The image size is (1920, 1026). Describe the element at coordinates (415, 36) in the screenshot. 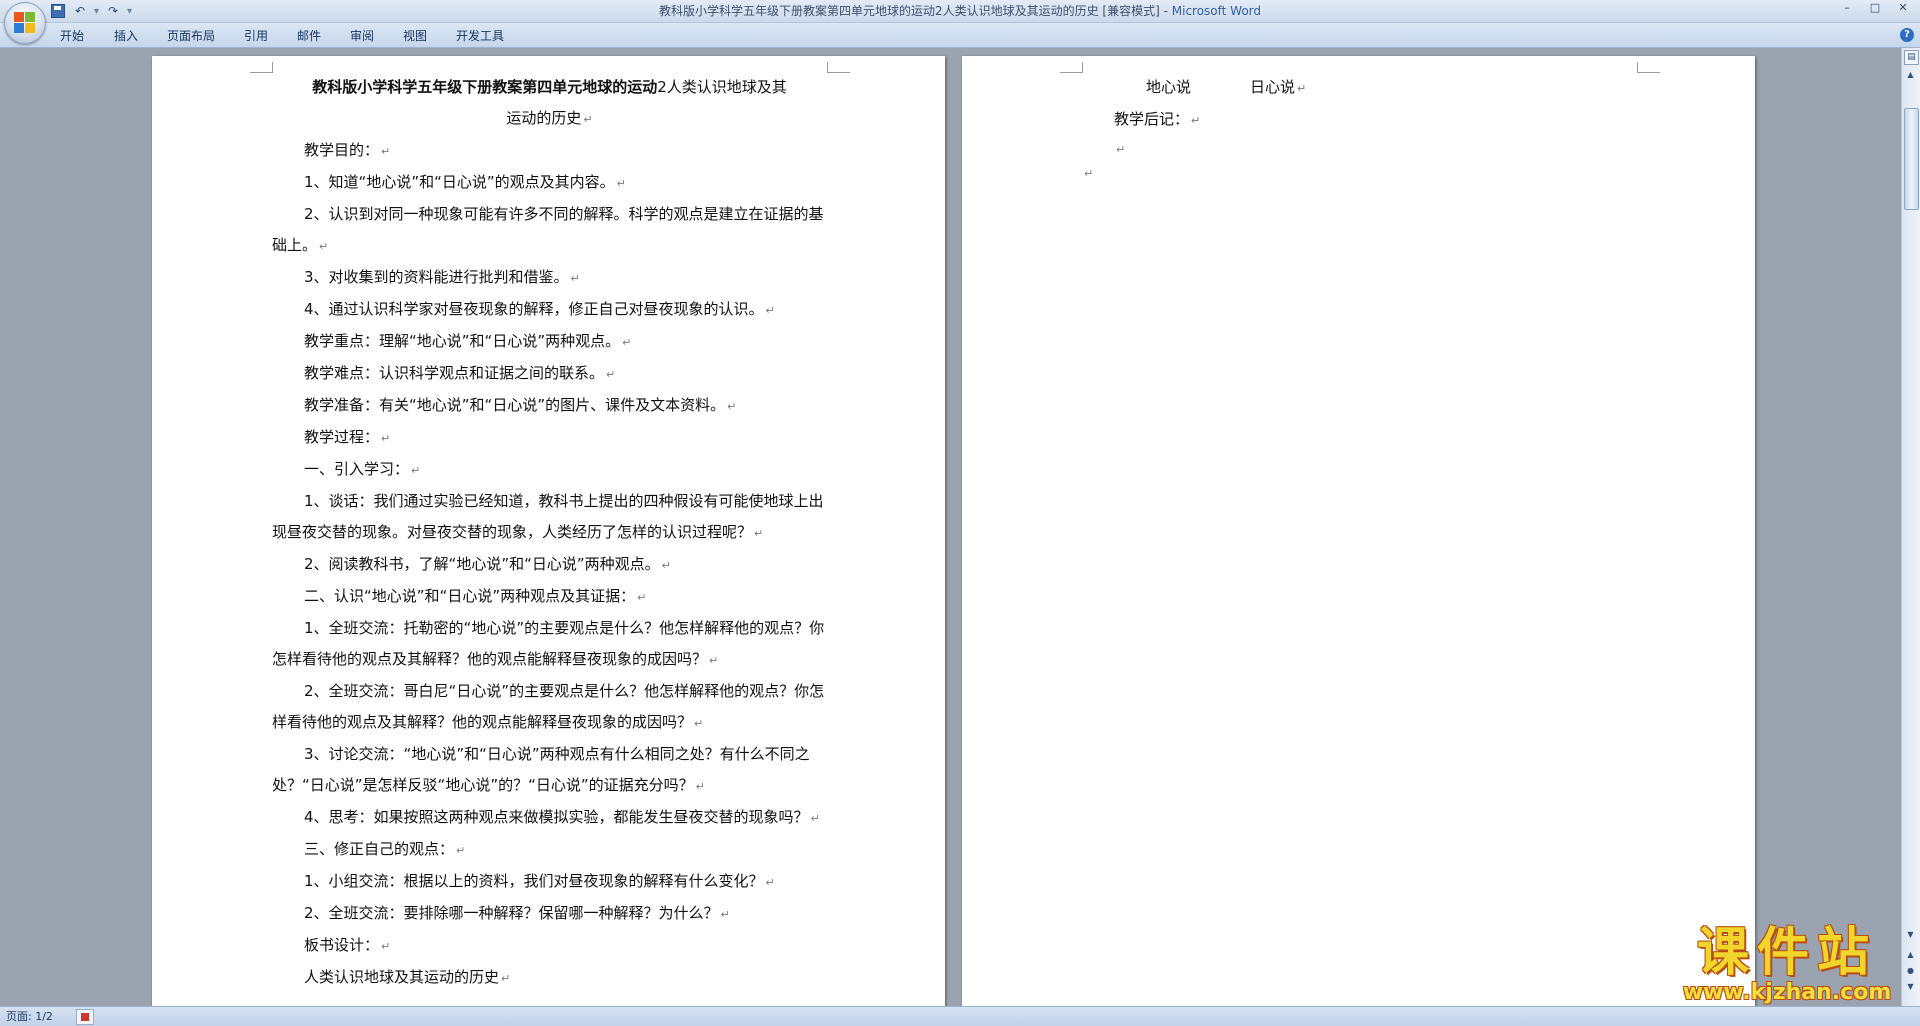

I see `tab-view: 视图` at that location.